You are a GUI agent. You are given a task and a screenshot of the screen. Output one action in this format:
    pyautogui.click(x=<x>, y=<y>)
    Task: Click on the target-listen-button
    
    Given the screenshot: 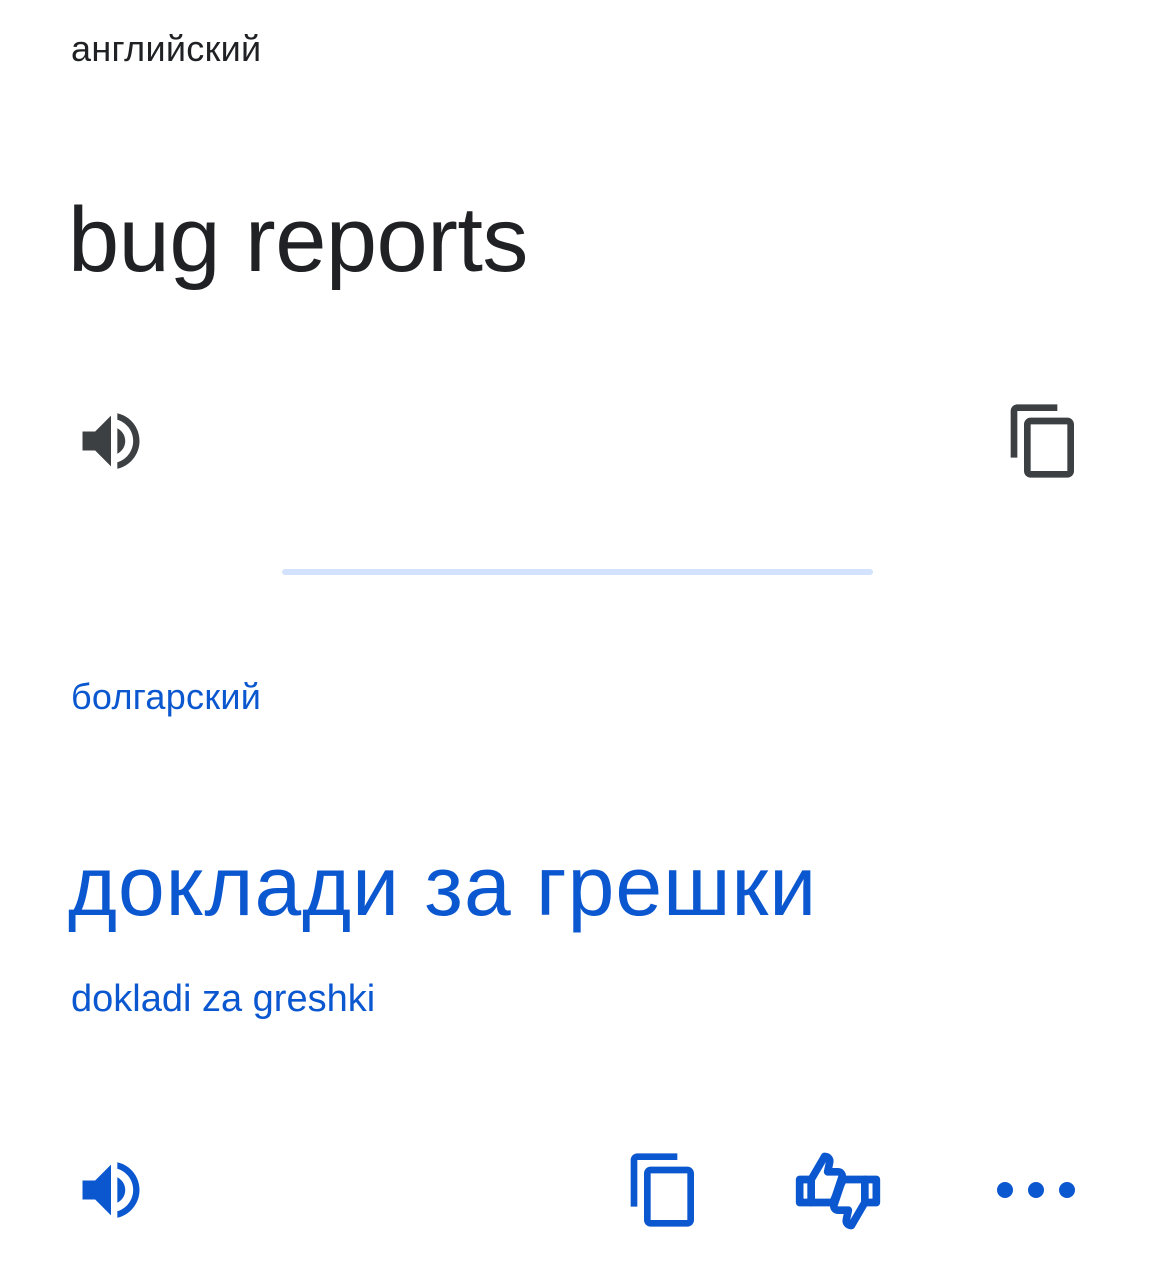 What is the action you would take?
    pyautogui.click(x=111, y=1190)
    